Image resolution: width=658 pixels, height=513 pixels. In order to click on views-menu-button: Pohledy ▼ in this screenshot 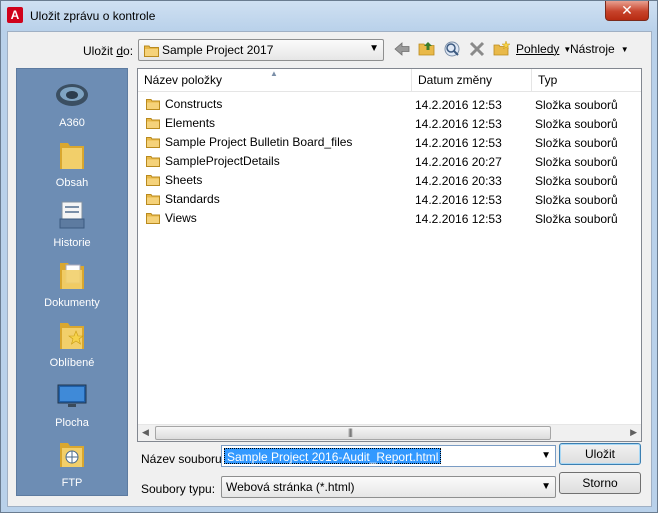, I will do `click(543, 49)`.